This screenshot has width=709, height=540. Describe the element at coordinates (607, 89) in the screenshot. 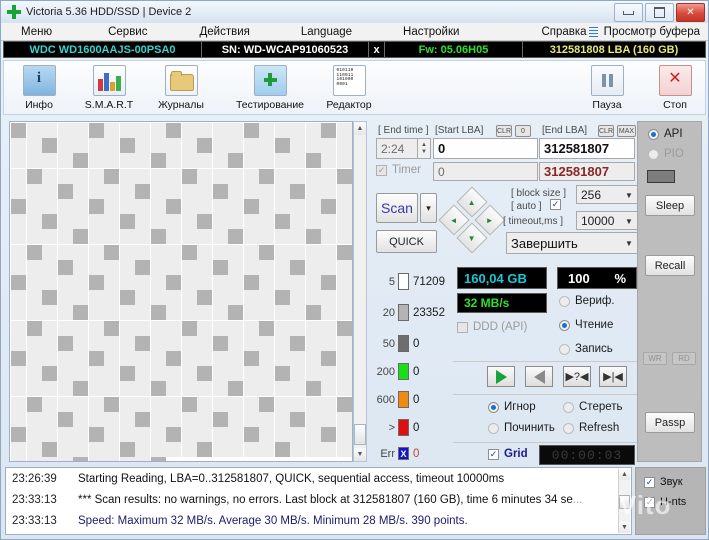

I see `toolbar-button-pause: Пауза` at that location.